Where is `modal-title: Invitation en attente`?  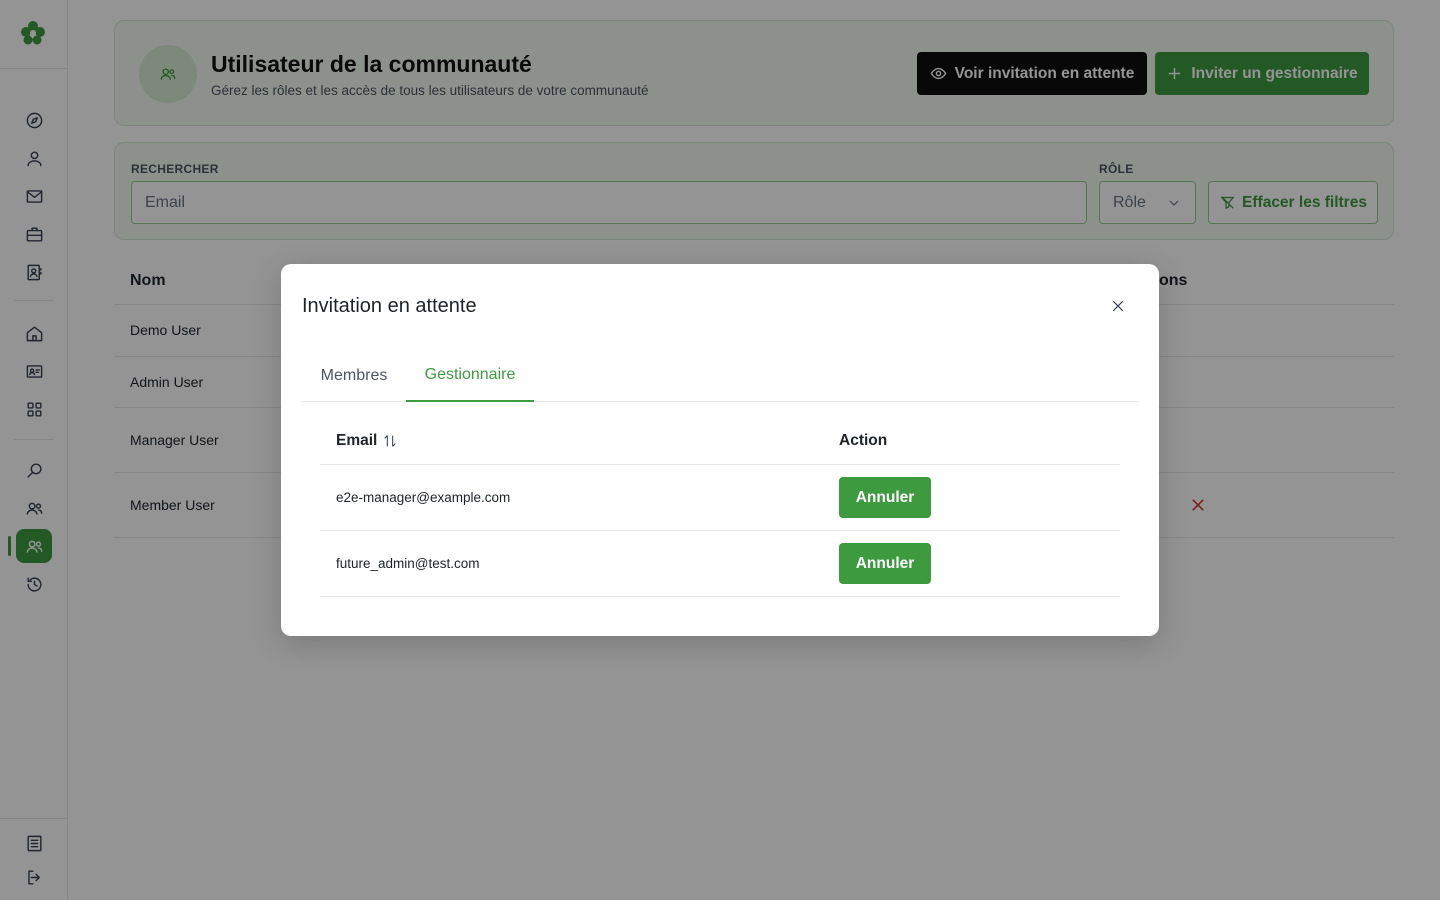 modal-title: Invitation en attente is located at coordinates (389, 306).